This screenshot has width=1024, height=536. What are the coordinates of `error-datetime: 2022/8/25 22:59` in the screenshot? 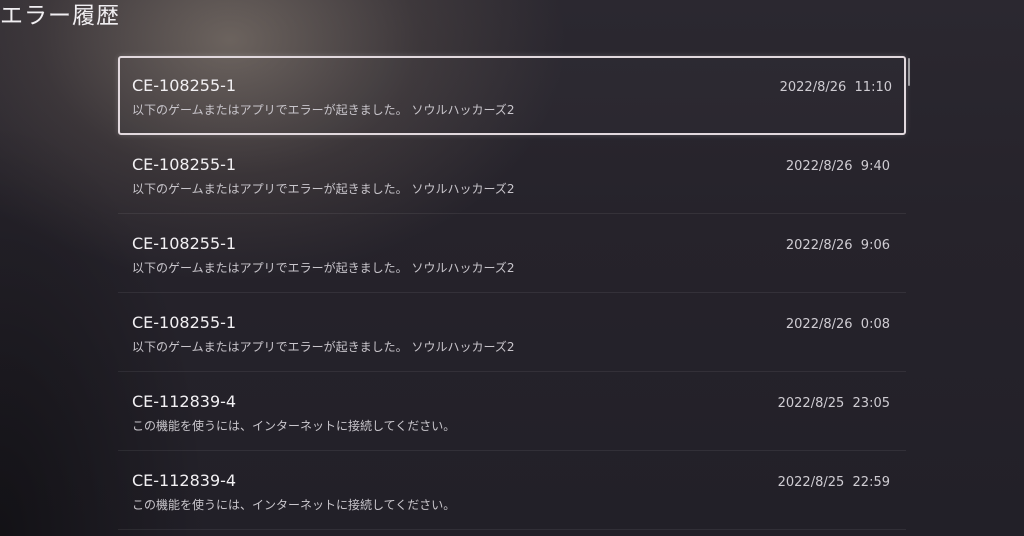 It's located at (833, 482).